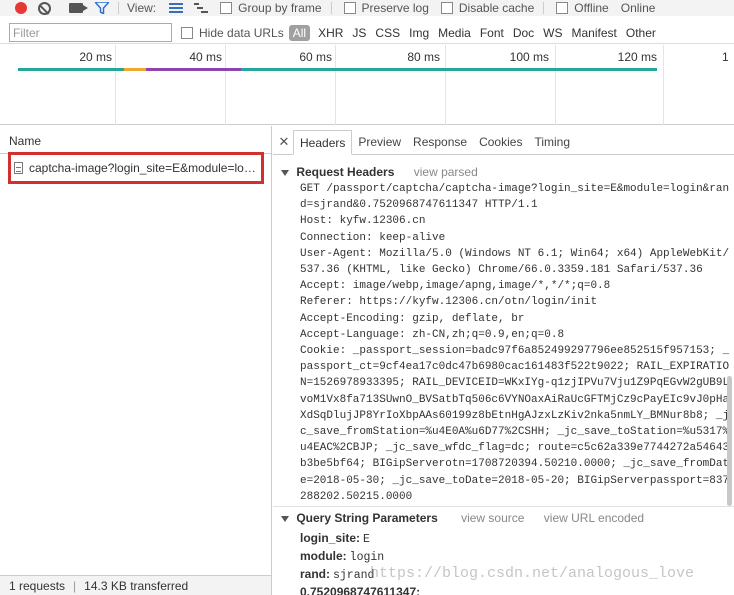 Image resolution: width=734 pixels, height=595 pixels. I want to click on time-tick: 120 ms, so click(637, 57).